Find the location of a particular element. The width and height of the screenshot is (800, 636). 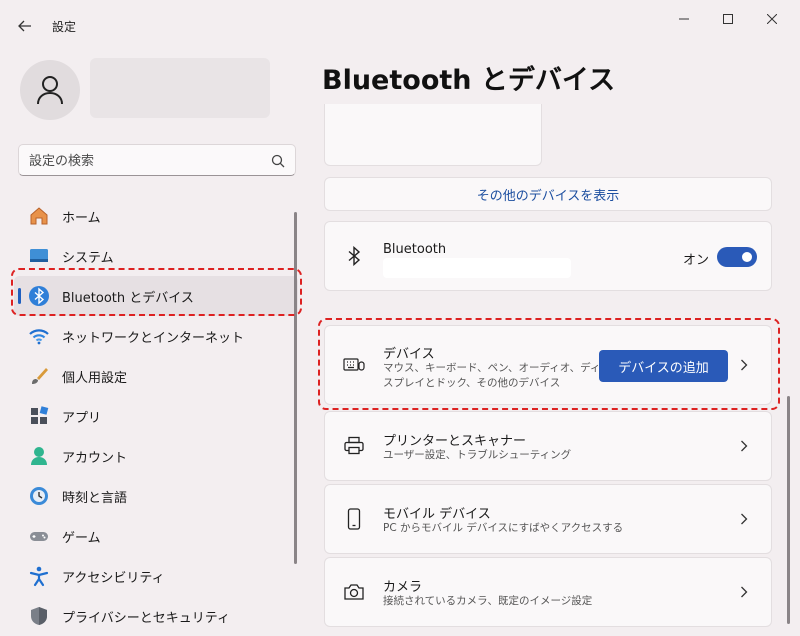

phone-icon is located at coordinates (354, 519).